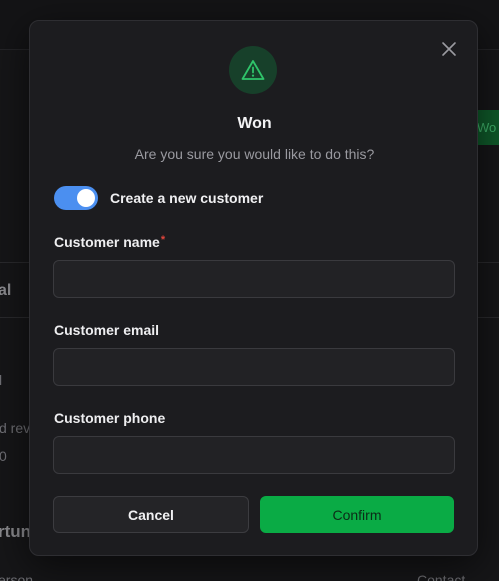 The width and height of the screenshot is (499, 581). Describe the element at coordinates (15, 428) in the screenshot. I see `background-row-fragment: d rev` at that location.